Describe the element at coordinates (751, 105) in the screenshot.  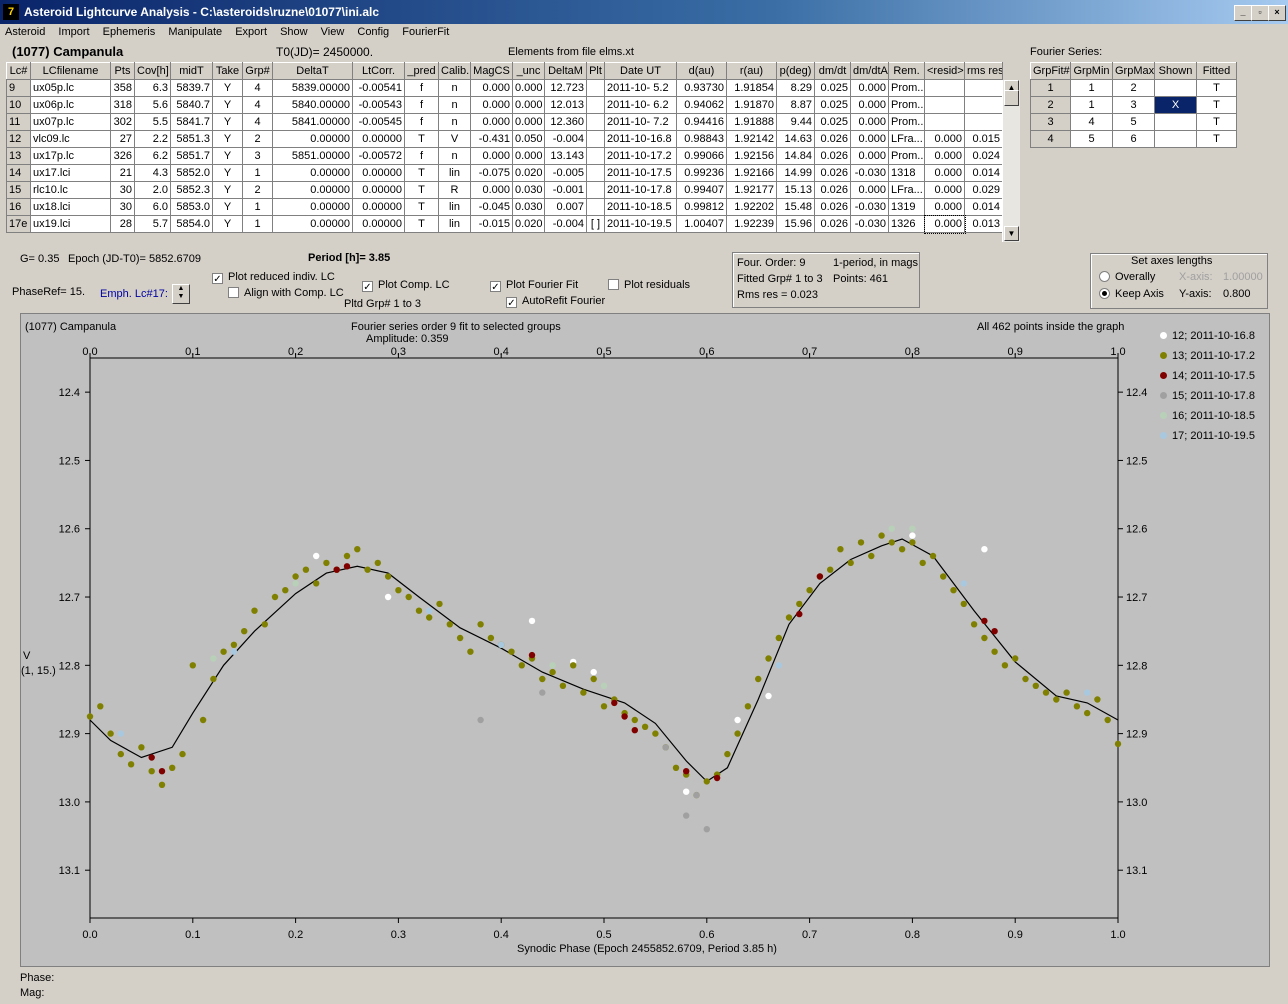
I see `lc-cell: 1.91870` at that location.